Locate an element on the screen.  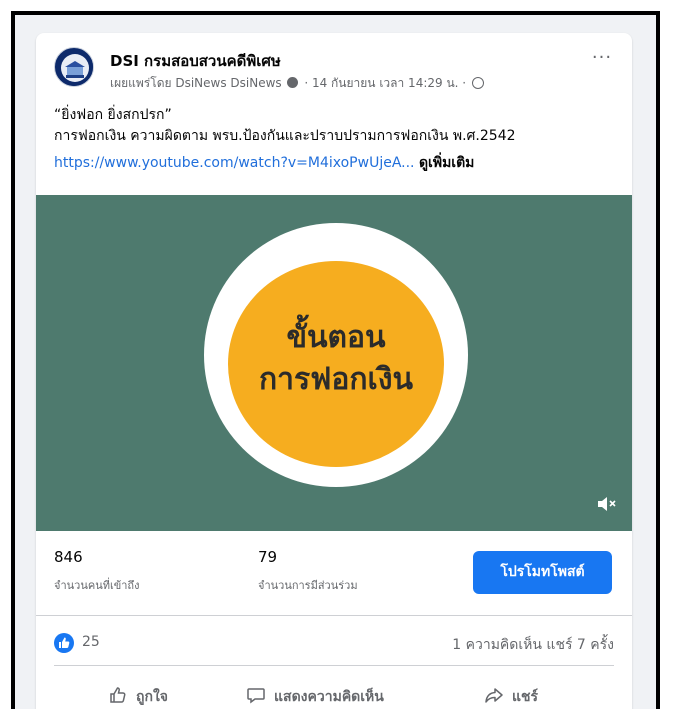
globe-icon is located at coordinates (477, 83).